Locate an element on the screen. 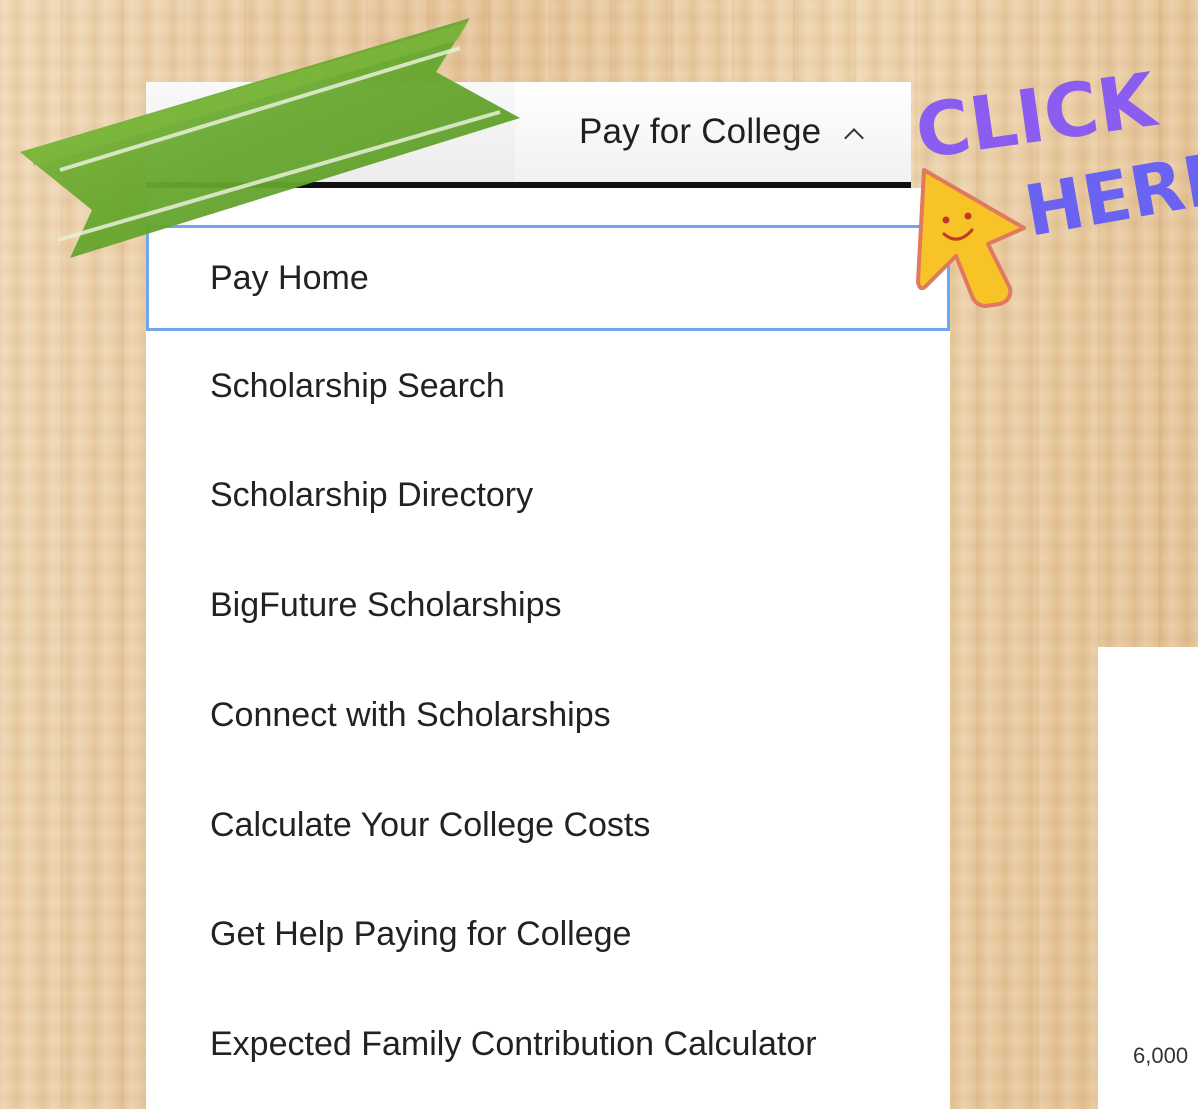 The height and width of the screenshot is (1109, 1198). pay-for-college-menu-button: Pay for College is located at coordinates (713, 132).